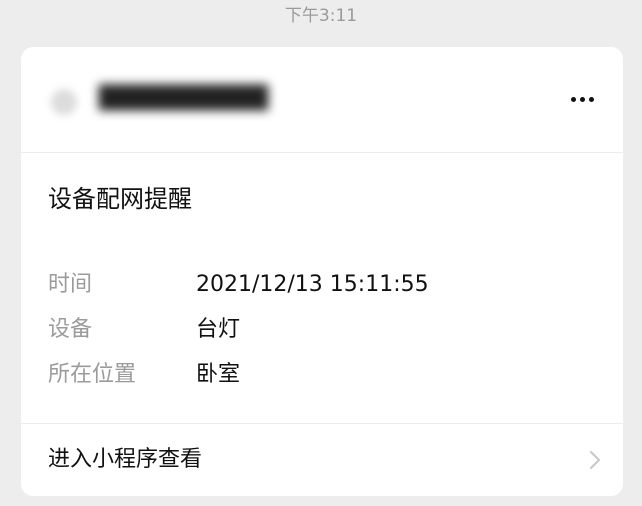 This screenshot has width=642, height=506. Describe the element at coordinates (218, 329) in the screenshot. I see `detail-value: 台灯` at that location.